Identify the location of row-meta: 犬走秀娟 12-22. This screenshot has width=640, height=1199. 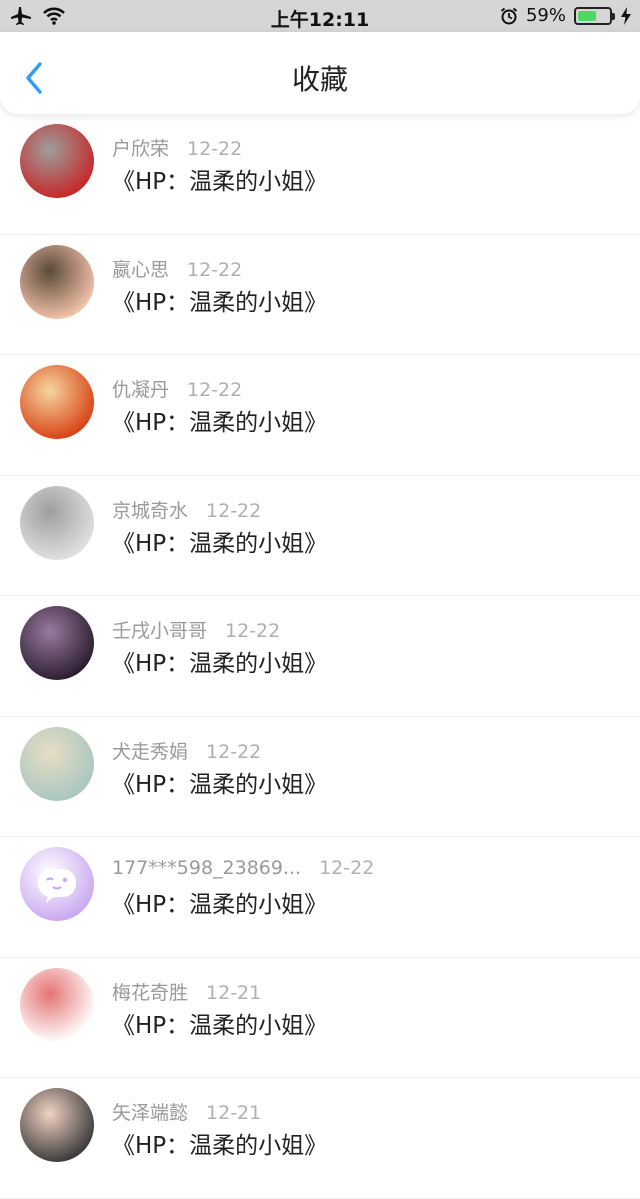
(186, 750).